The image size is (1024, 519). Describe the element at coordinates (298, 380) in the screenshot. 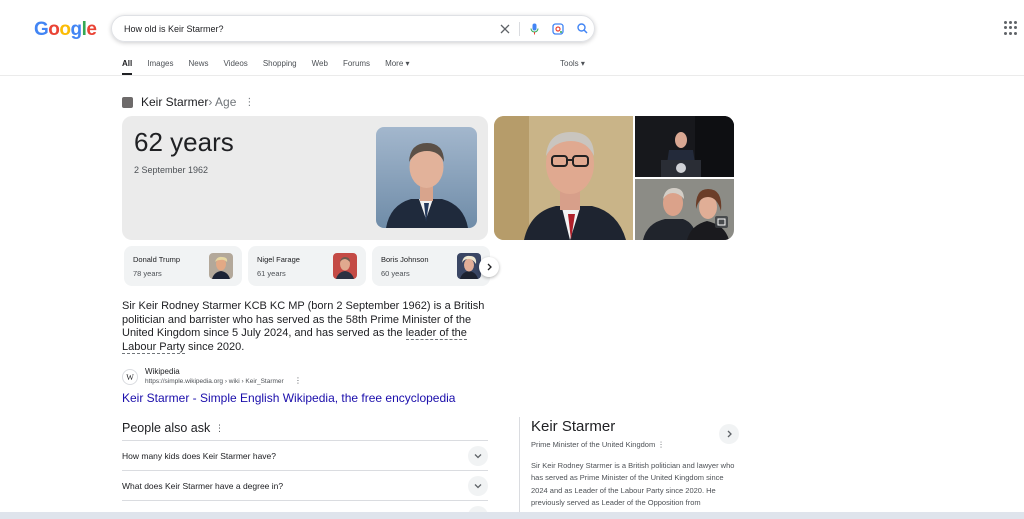

I see `source-options-icon: ⋮` at that location.